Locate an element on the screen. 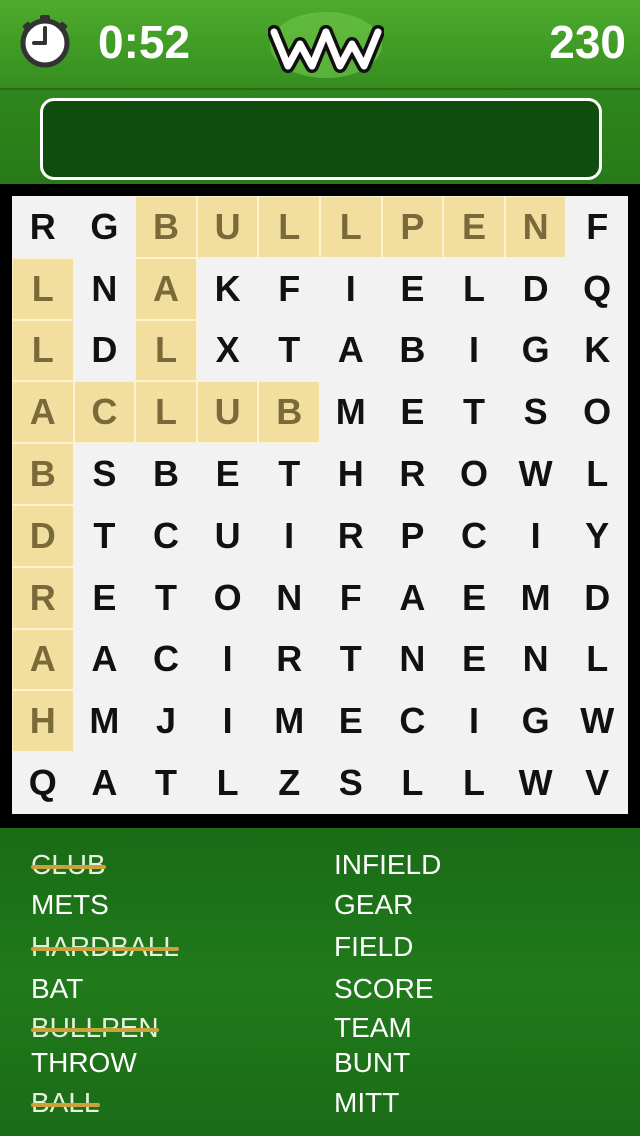 The width and height of the screenshot is (640, 1136). grid-cell: Z is located at coordinates (289, 783).